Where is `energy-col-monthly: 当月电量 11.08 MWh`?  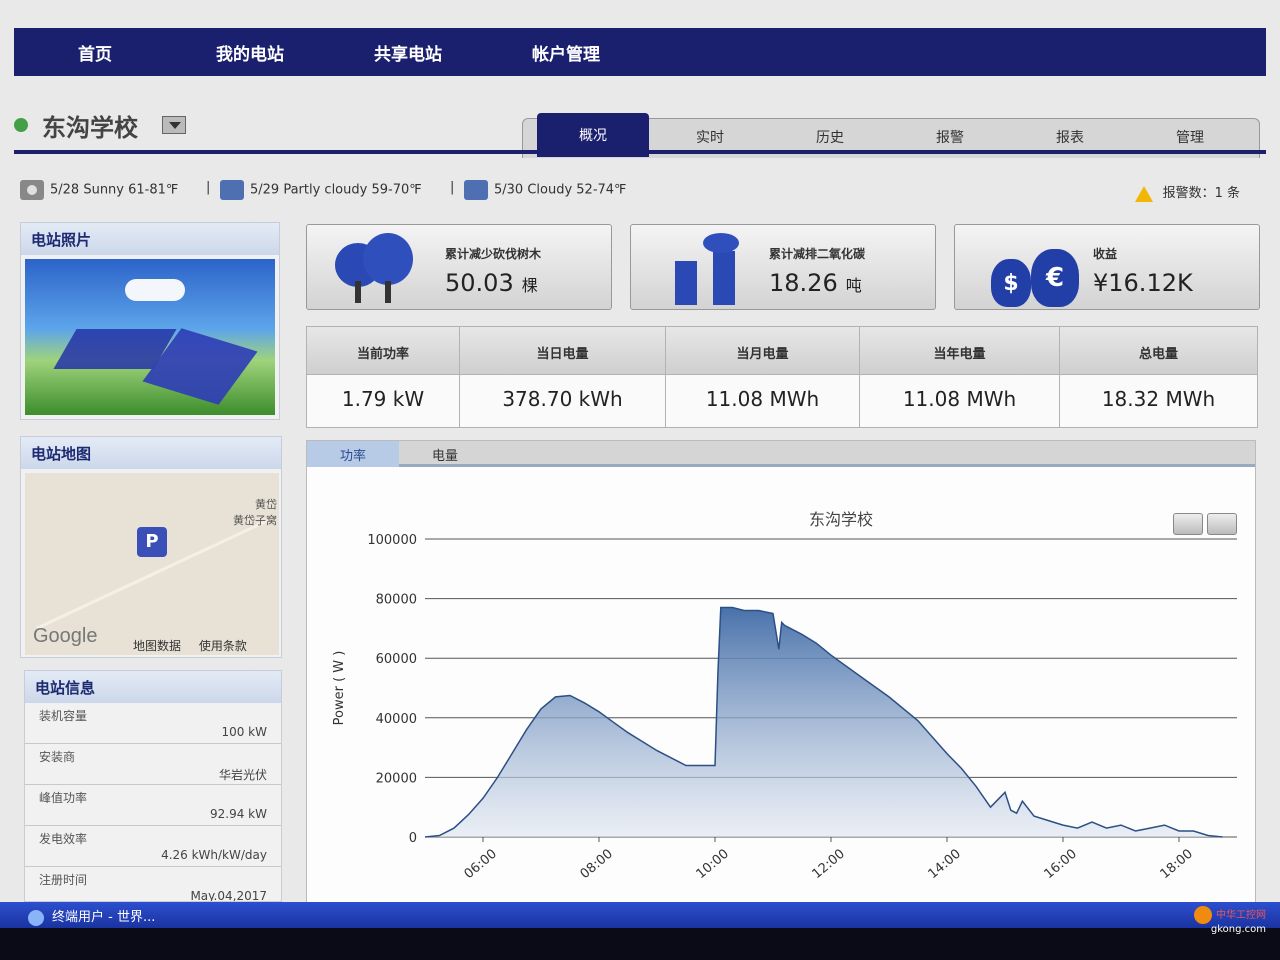 energy-col-monthly: 当月电量 11.08 MWh is located at coordinates (762, 377).